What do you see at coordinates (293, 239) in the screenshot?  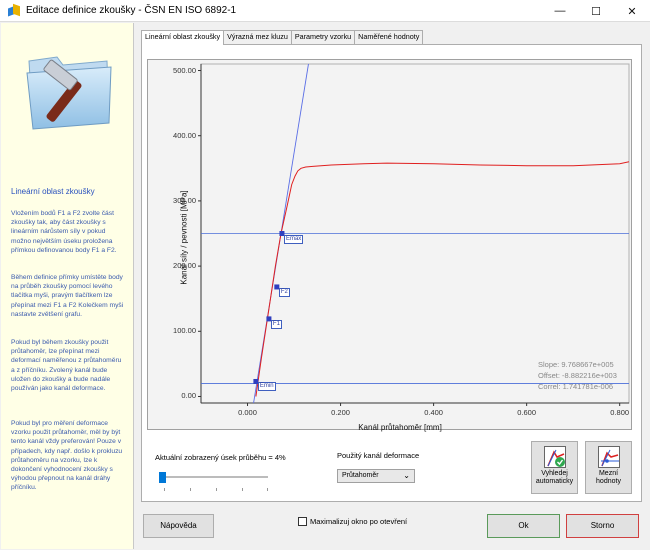 I see `point-label: Emax` at bounding box center [293, 239].